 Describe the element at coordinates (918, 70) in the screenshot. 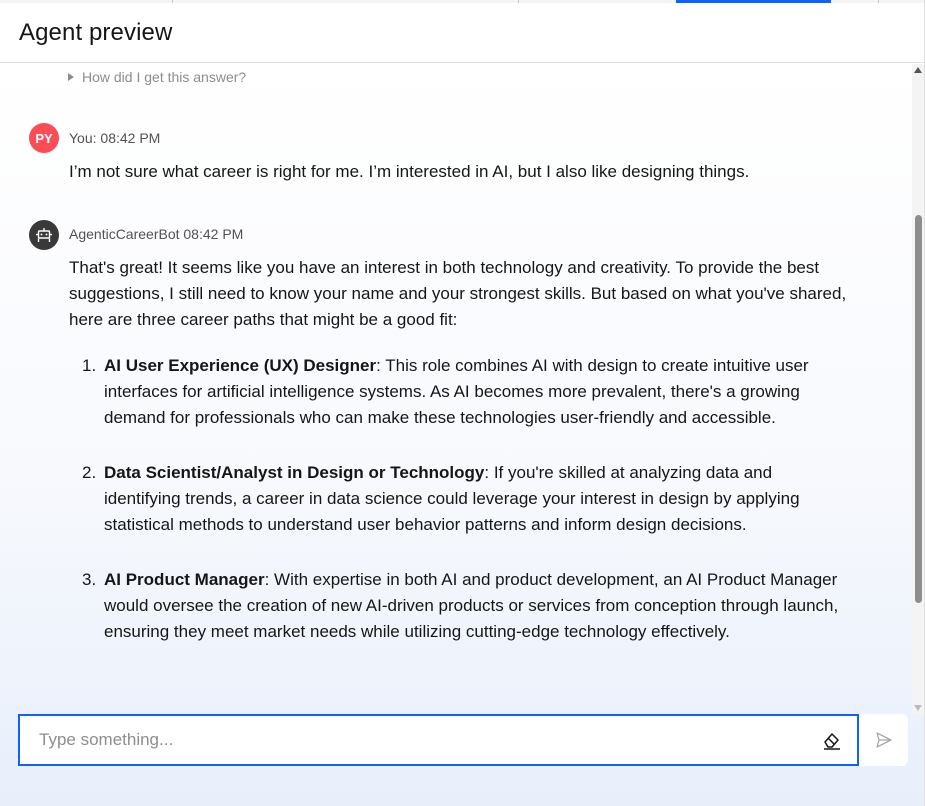

I see `scroll-up-arrow-icon` at that location.